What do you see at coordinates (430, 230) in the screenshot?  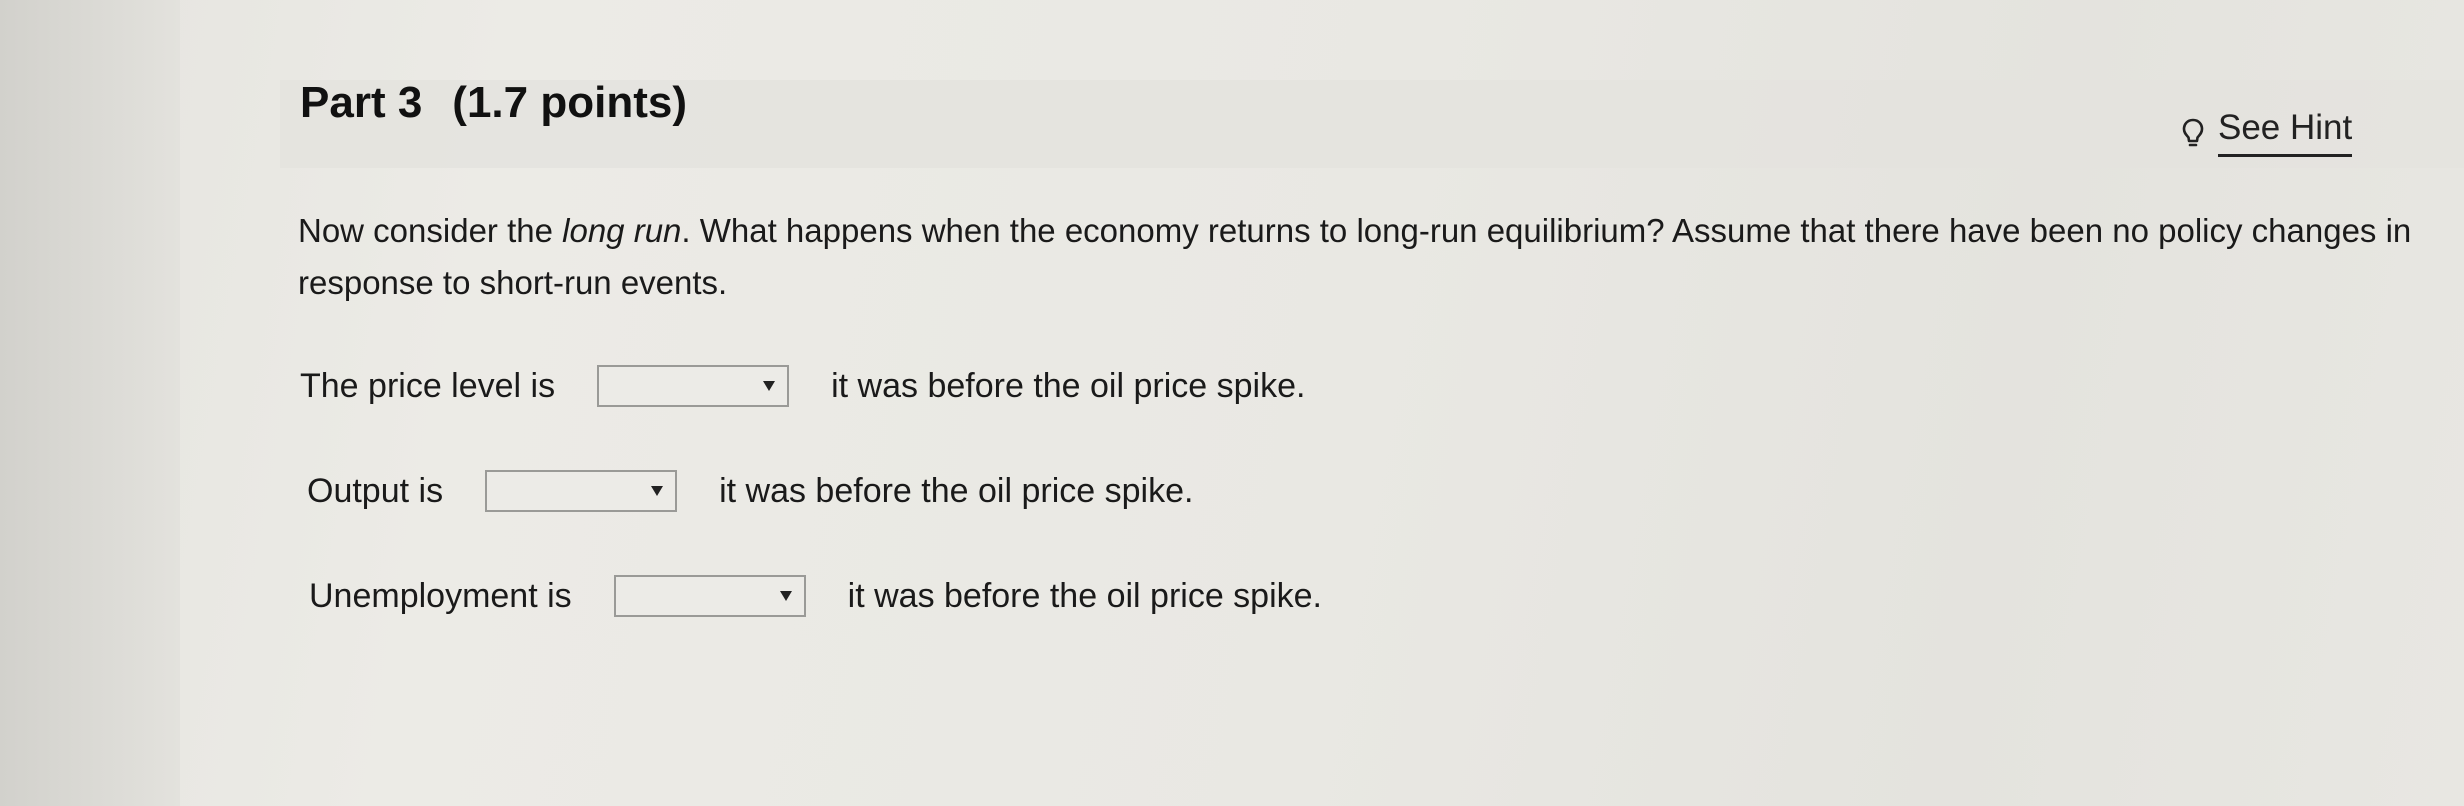 I see `question-text-start: Now consider the` at bounding box center [430, 230].